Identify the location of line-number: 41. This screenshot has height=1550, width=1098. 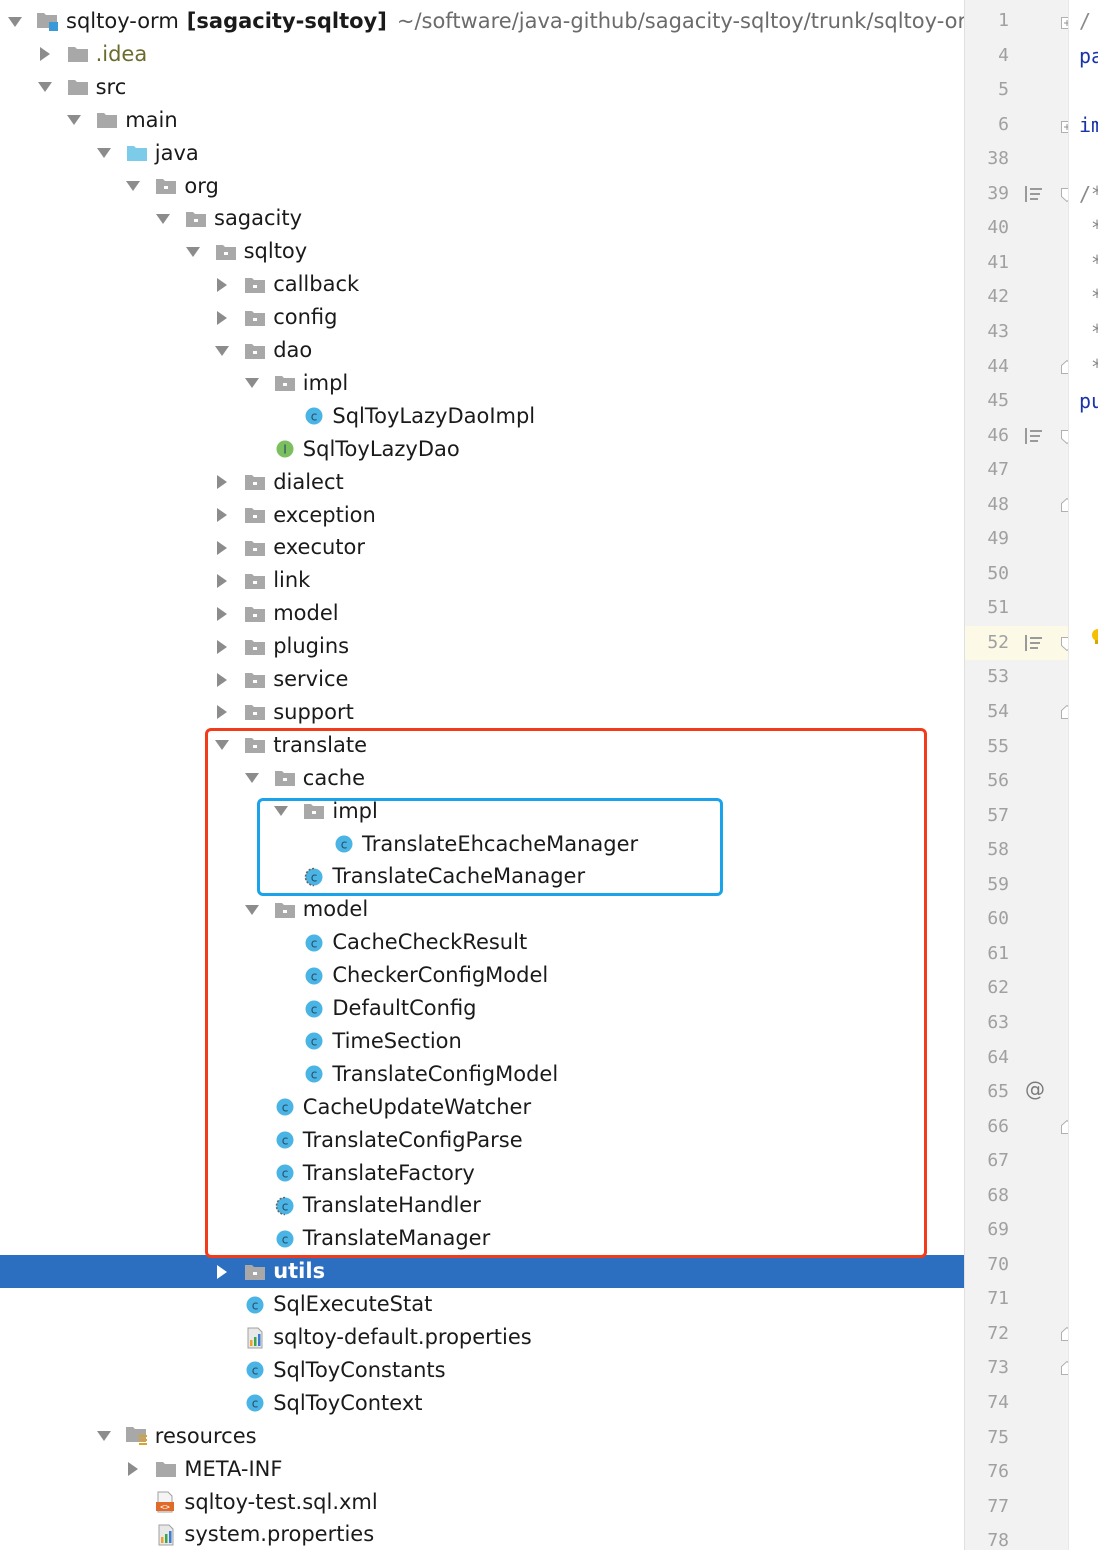
(998, 262).